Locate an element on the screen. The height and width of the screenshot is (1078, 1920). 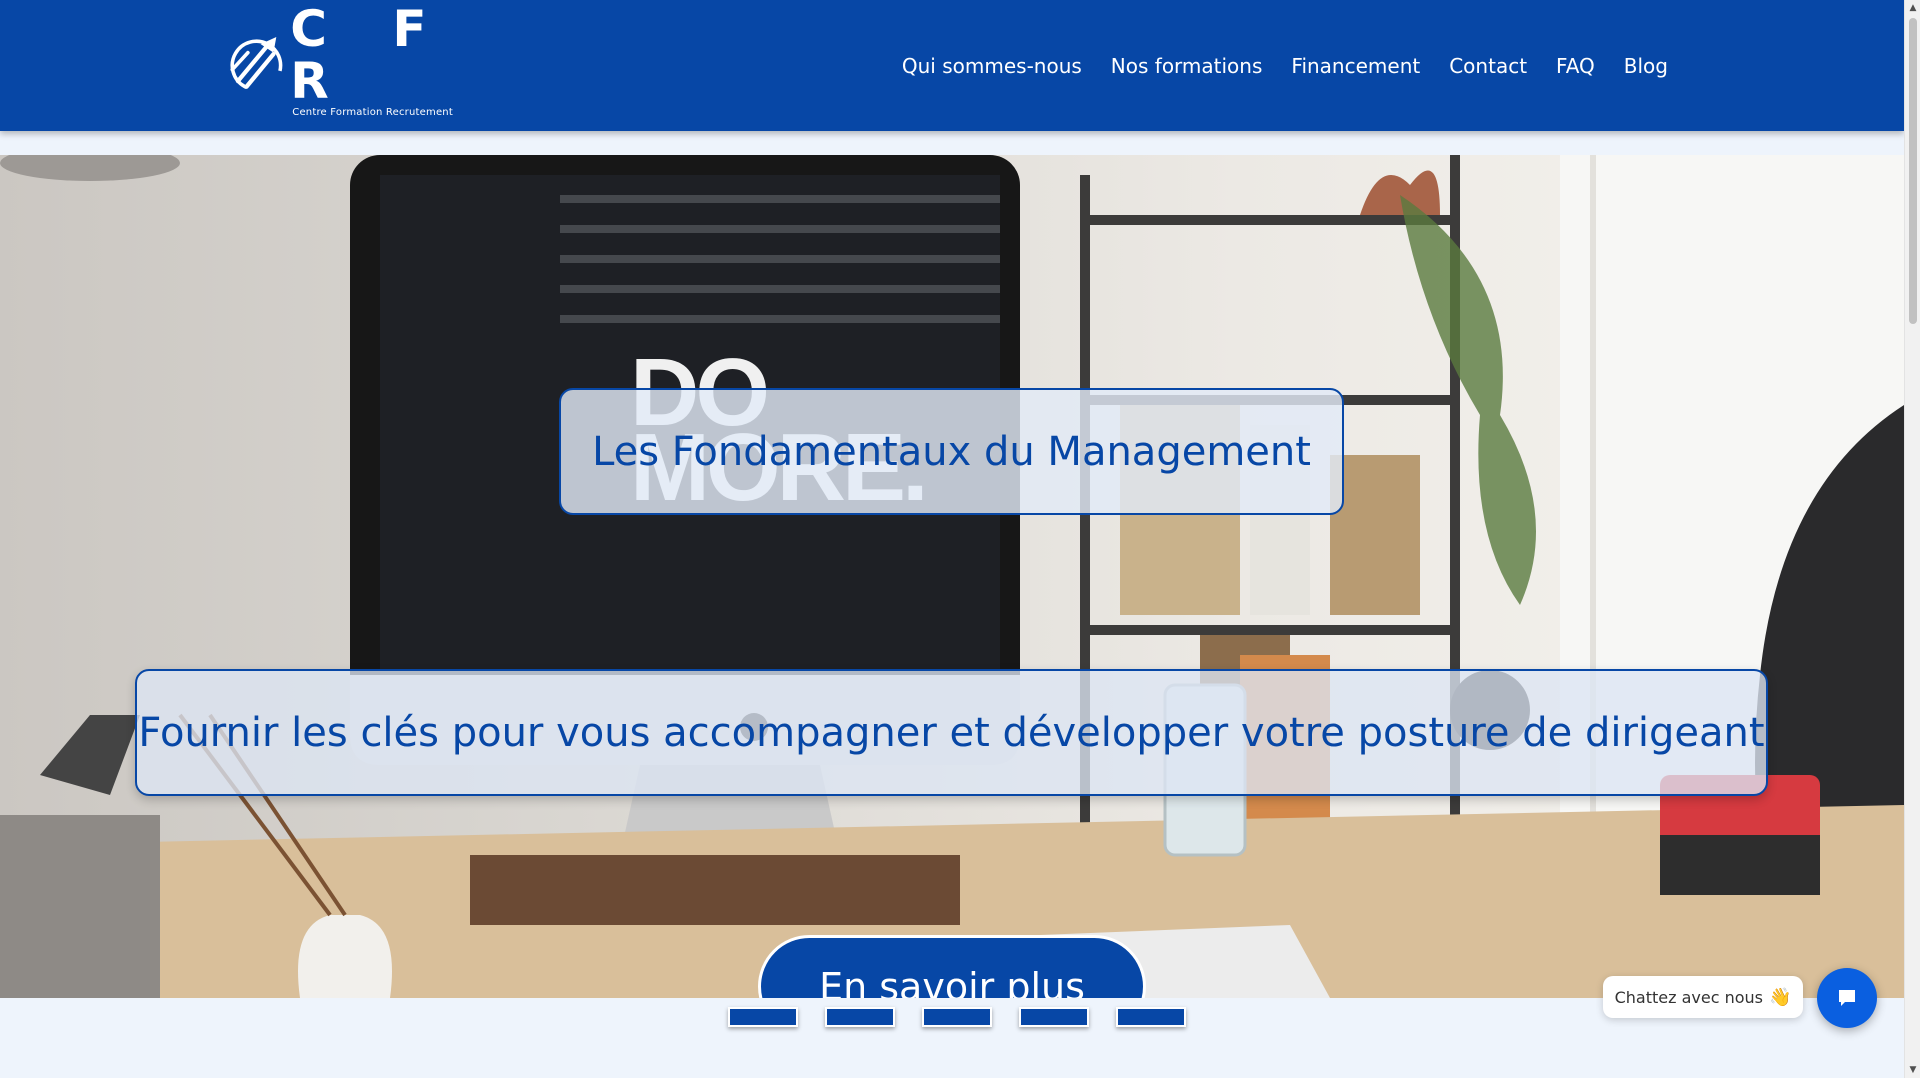
chat-invite-text: Chattez avec nous is located at coordinates (1688, 997).